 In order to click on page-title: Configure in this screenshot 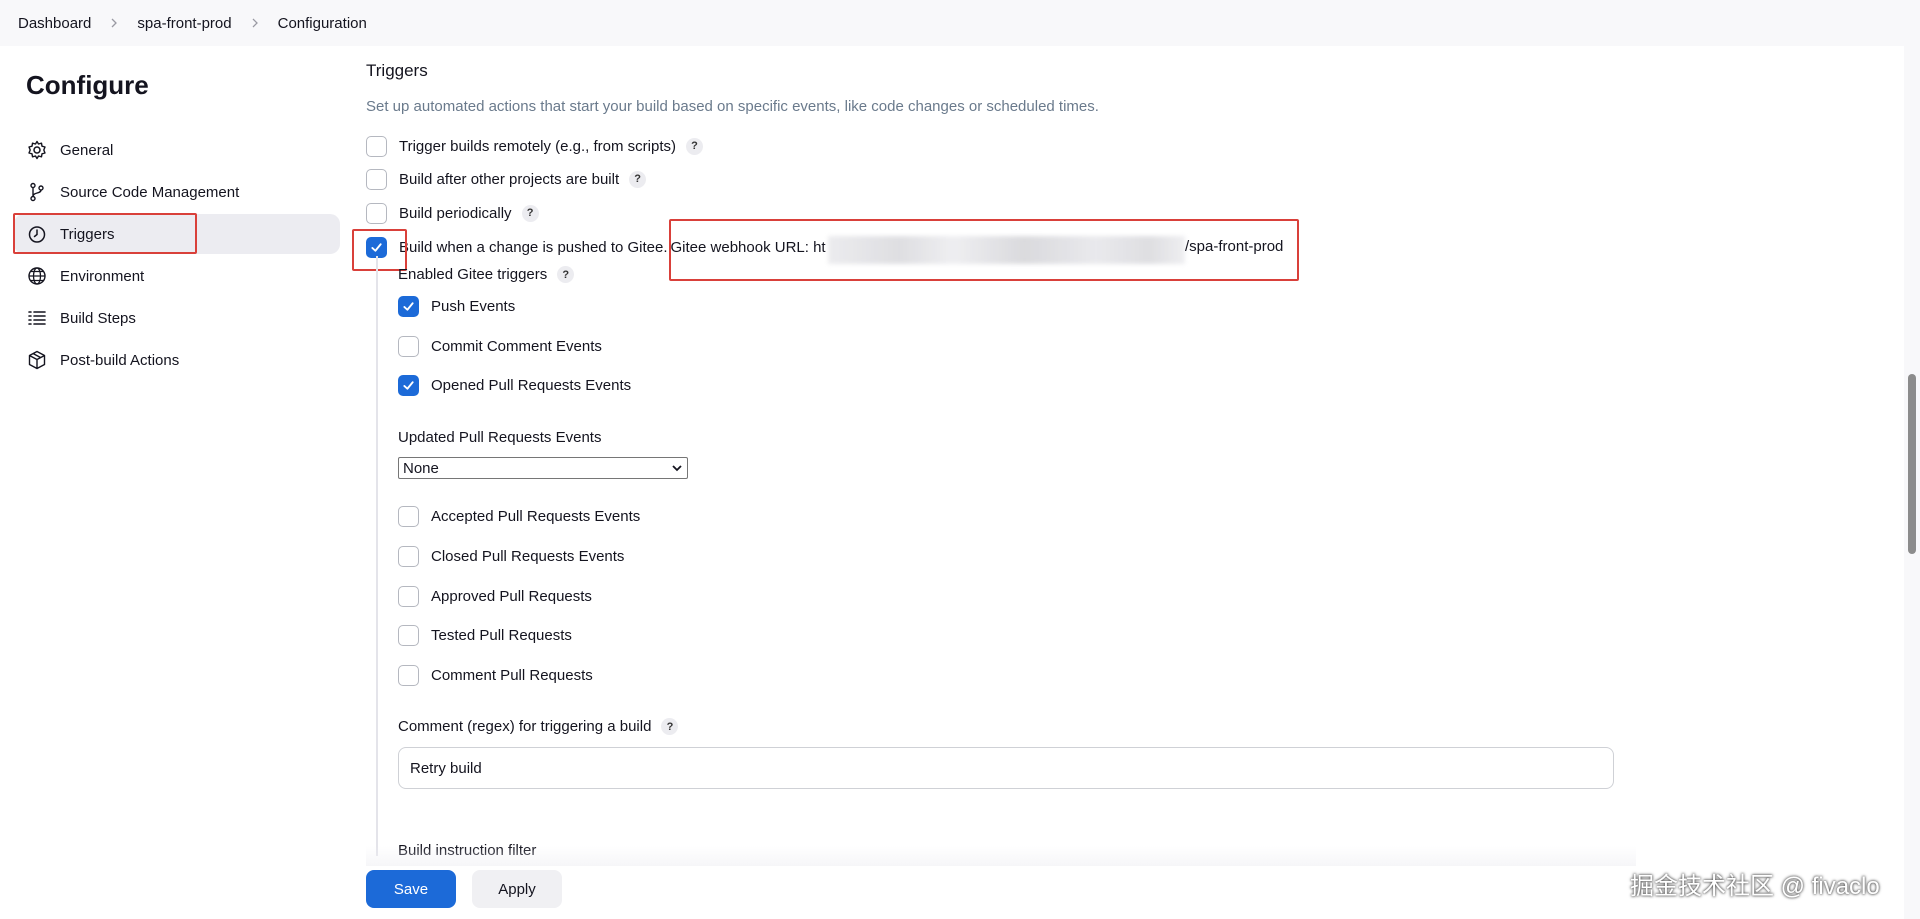, I will do `click(87, 85)`.